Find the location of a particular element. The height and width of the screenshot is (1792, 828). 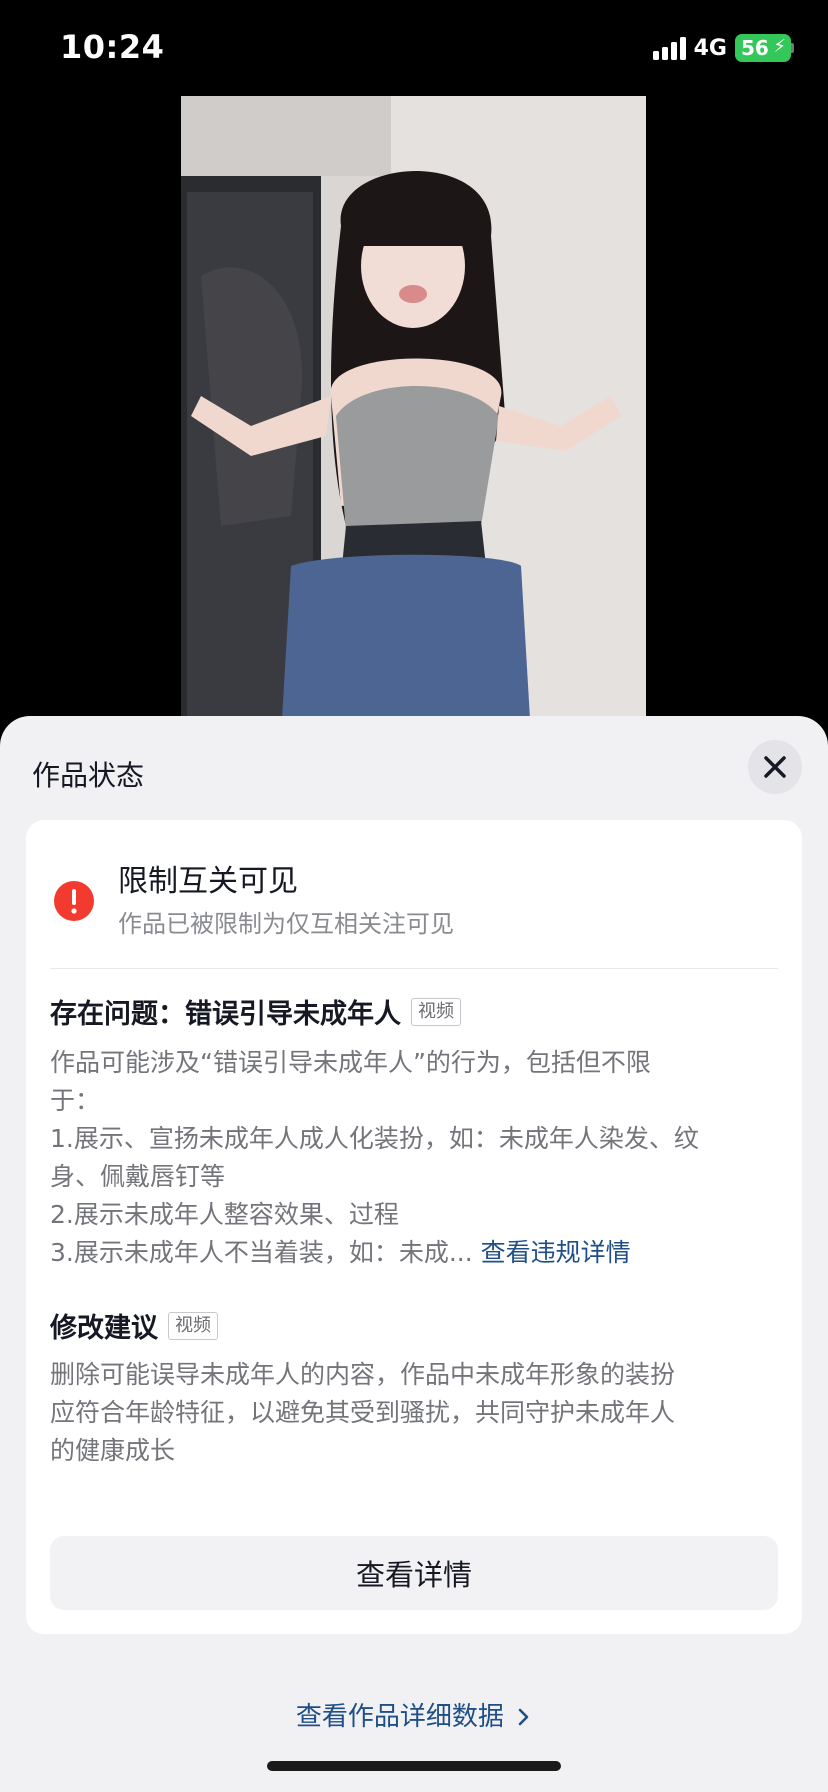

network-type: 4G is located at coordinates (710, 48).